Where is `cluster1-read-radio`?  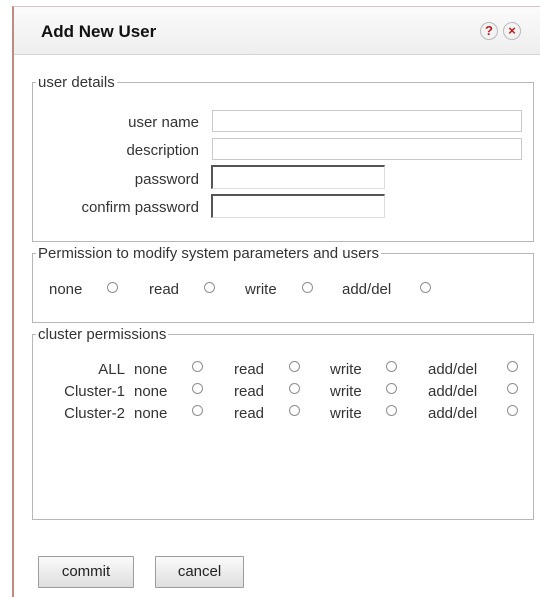 cluster1-read-radio is located at coordinates (294, 388).